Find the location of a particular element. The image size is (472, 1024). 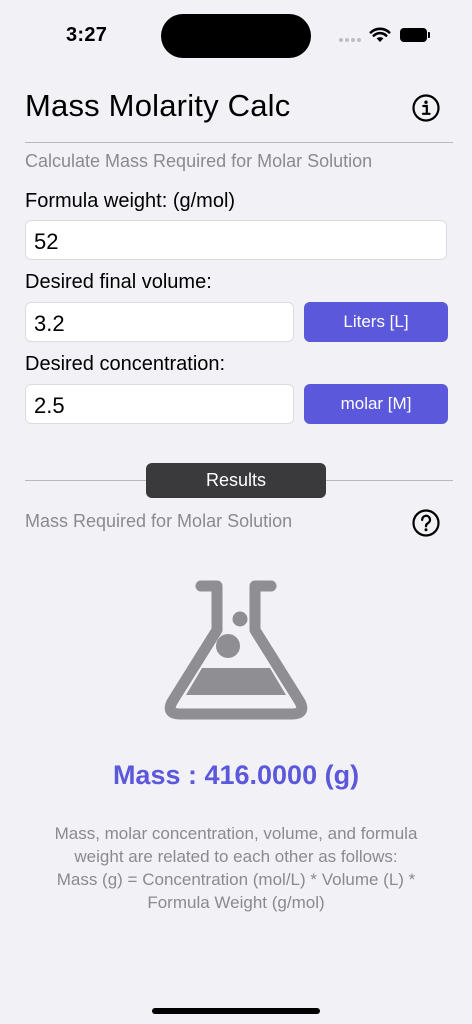

home-indicator is located at coordinates (236, 1011).